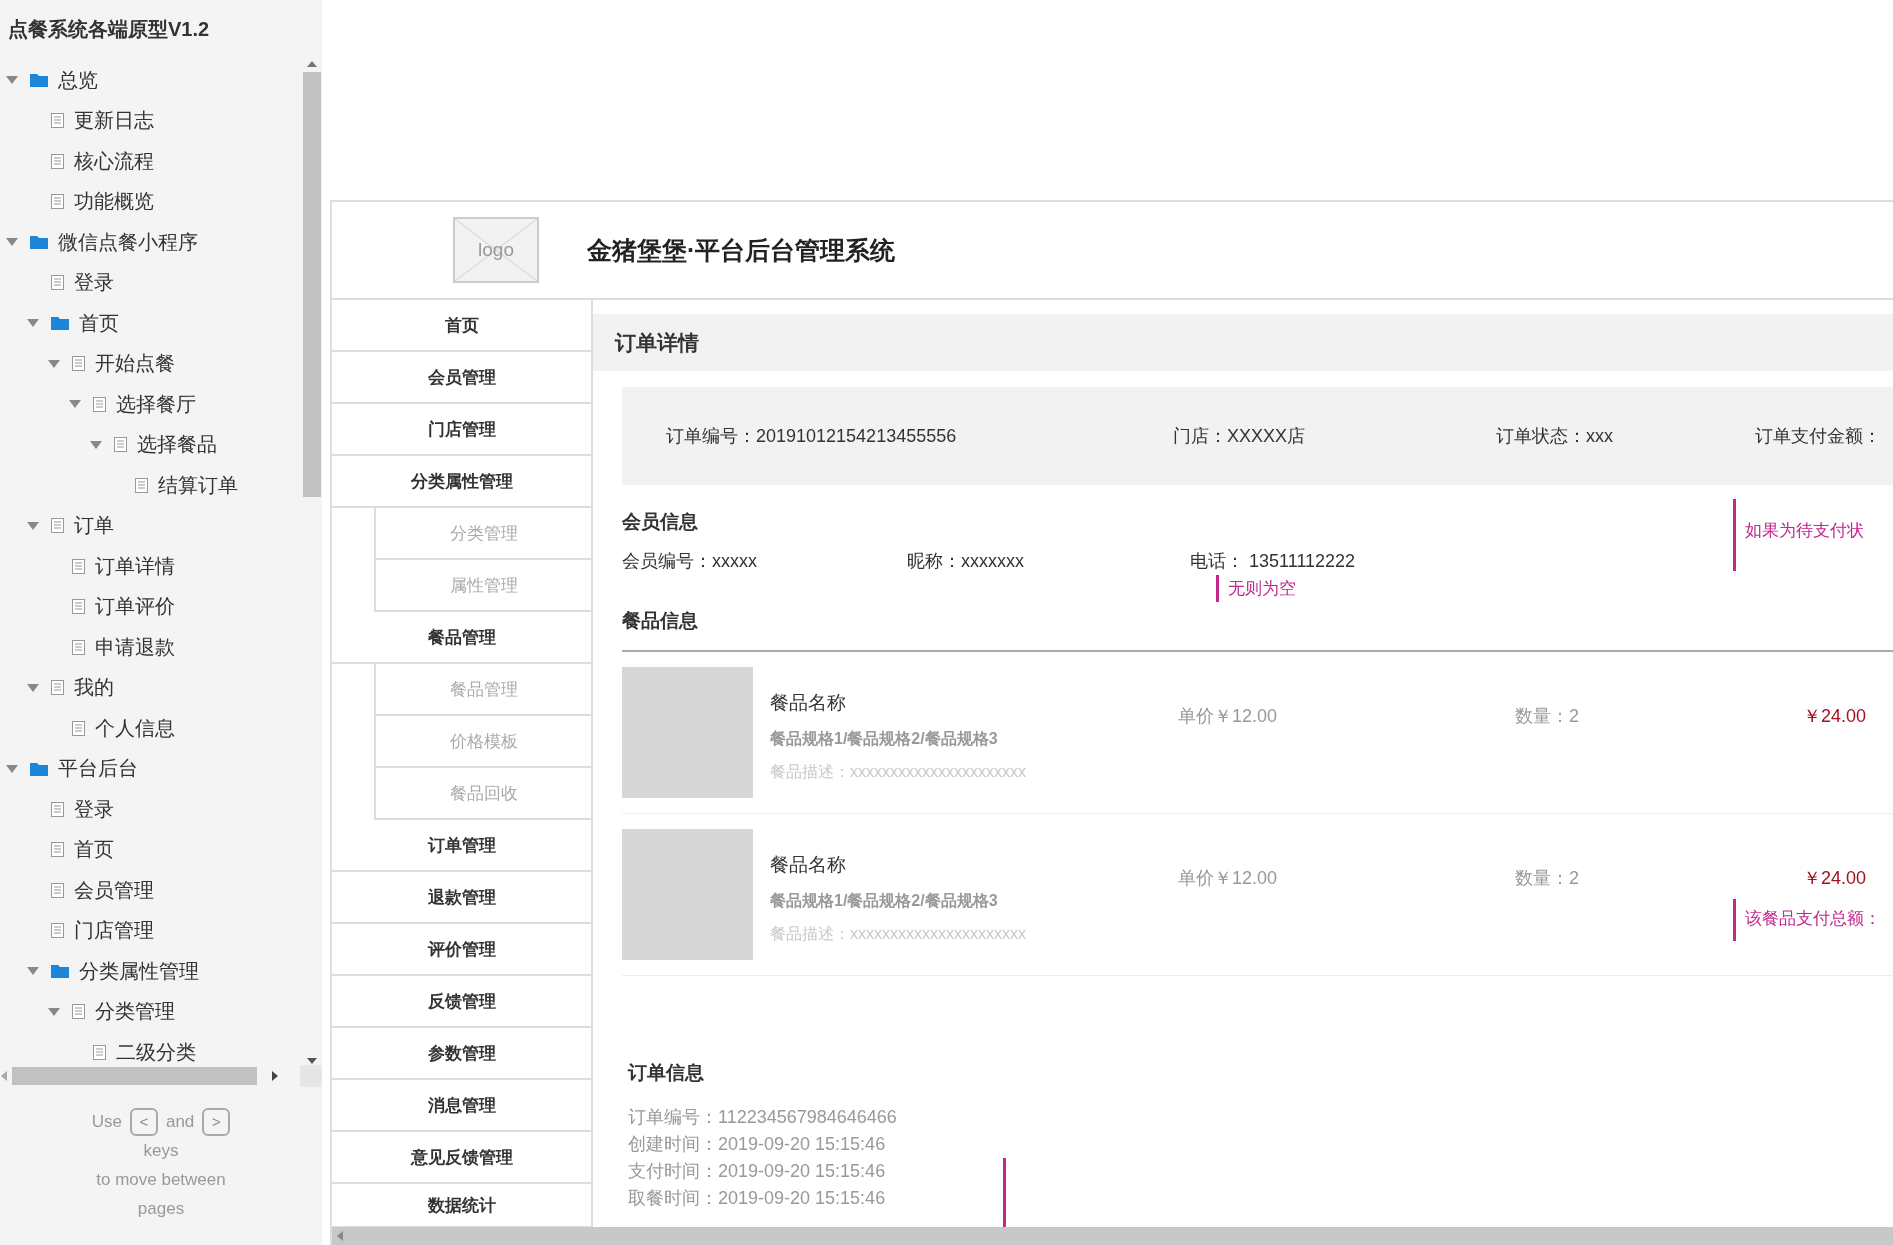  What do you see at coordinates (461, 430) in the screenshot?
I see `nav-item: 门店管理` at bounding box center [461, 430].